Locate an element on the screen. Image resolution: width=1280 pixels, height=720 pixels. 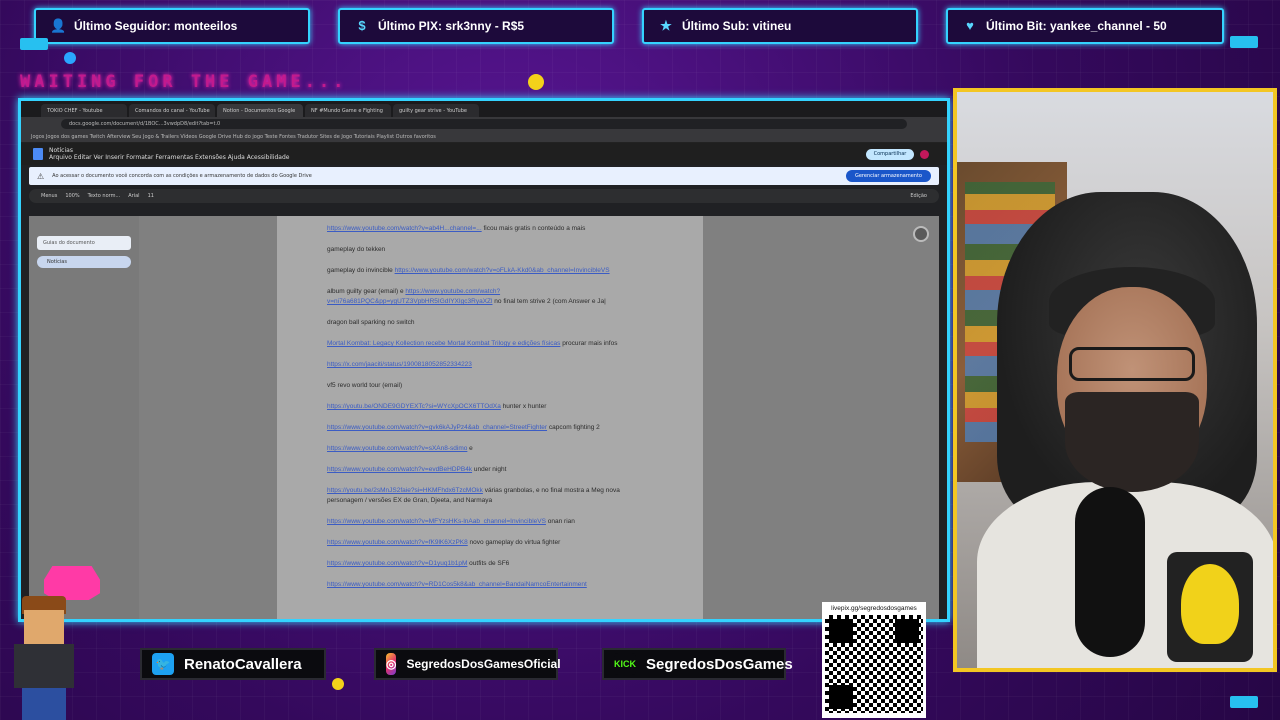
share-button: Compartilhar is located at coordinates (890, 154).